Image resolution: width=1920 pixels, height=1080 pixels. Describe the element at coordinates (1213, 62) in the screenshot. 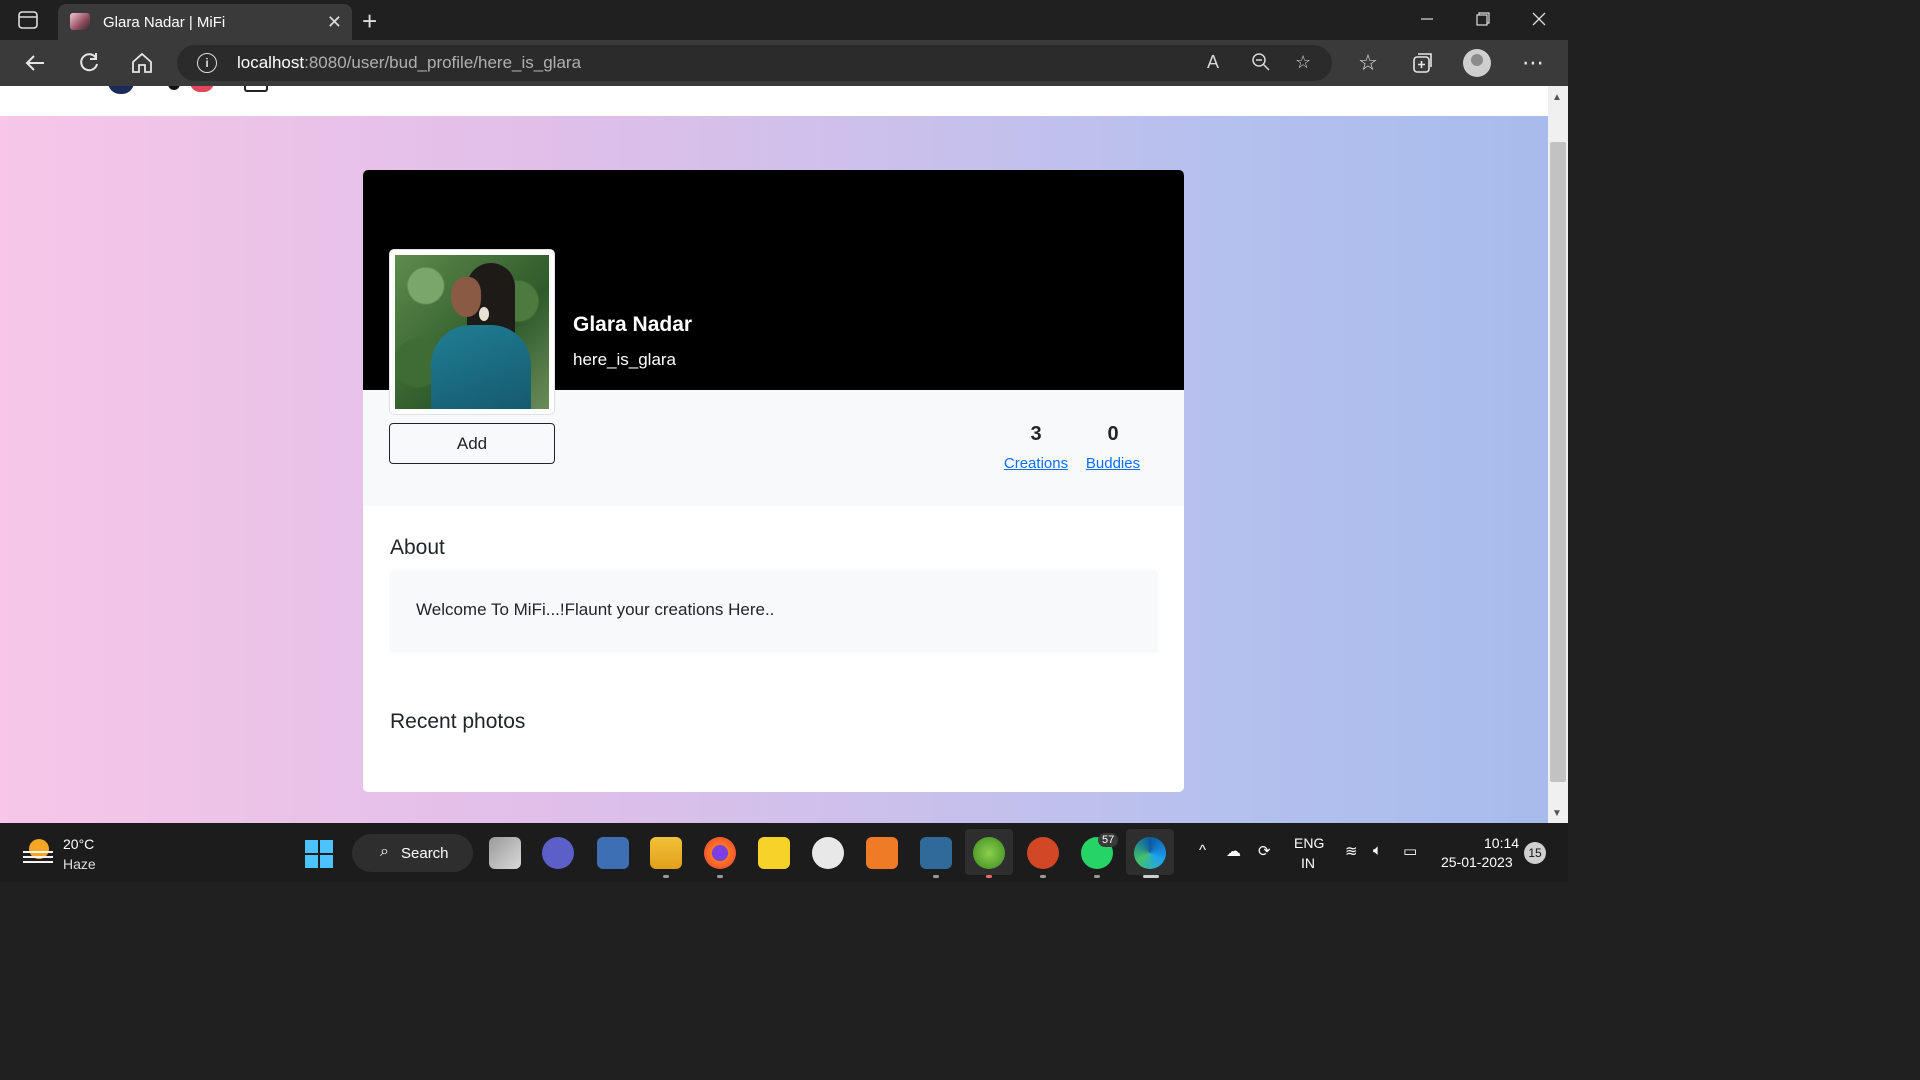

I see `read-aloud-icon: A` at that location.